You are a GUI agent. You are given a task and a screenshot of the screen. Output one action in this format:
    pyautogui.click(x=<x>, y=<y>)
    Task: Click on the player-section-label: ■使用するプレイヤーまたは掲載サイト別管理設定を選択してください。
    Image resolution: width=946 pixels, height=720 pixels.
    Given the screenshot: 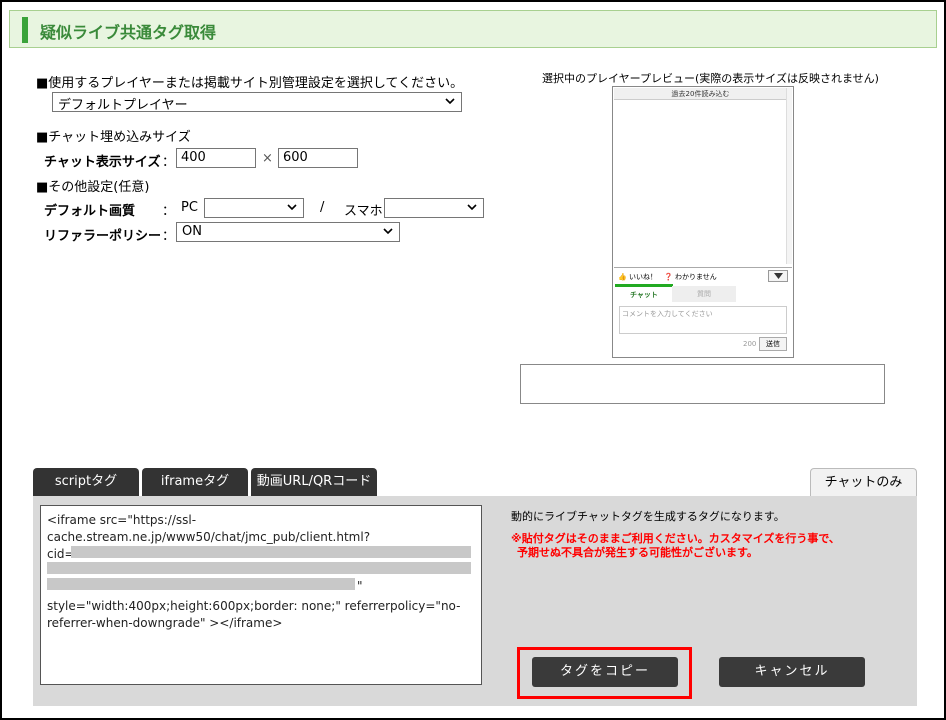 What is the action you would take?
    pyautogui.click(x=250, y=83)
    